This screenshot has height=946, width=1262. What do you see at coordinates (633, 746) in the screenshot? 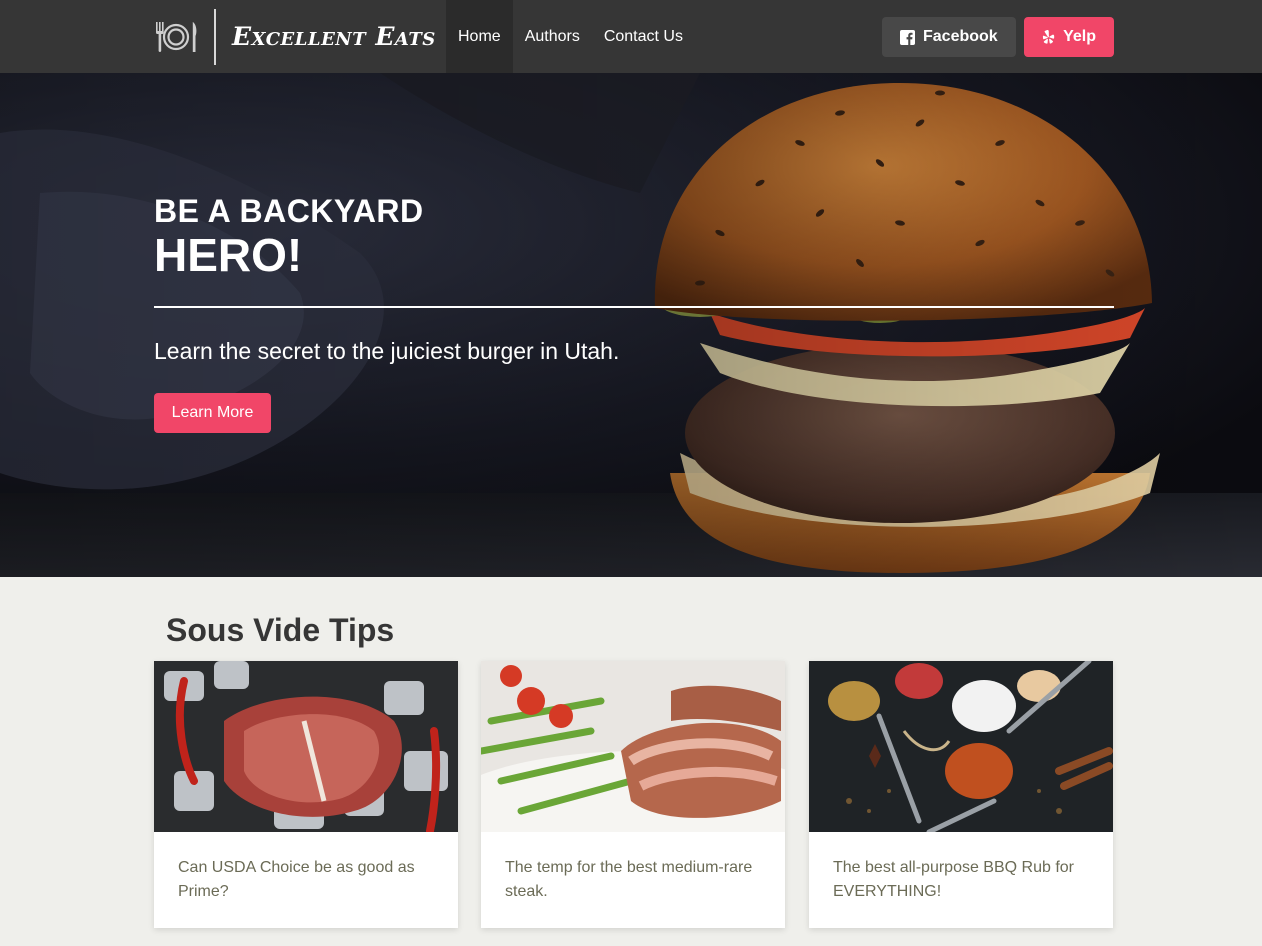
I see `sliced-steak-with-asparagus-photo` at bounding box center [633, 746].